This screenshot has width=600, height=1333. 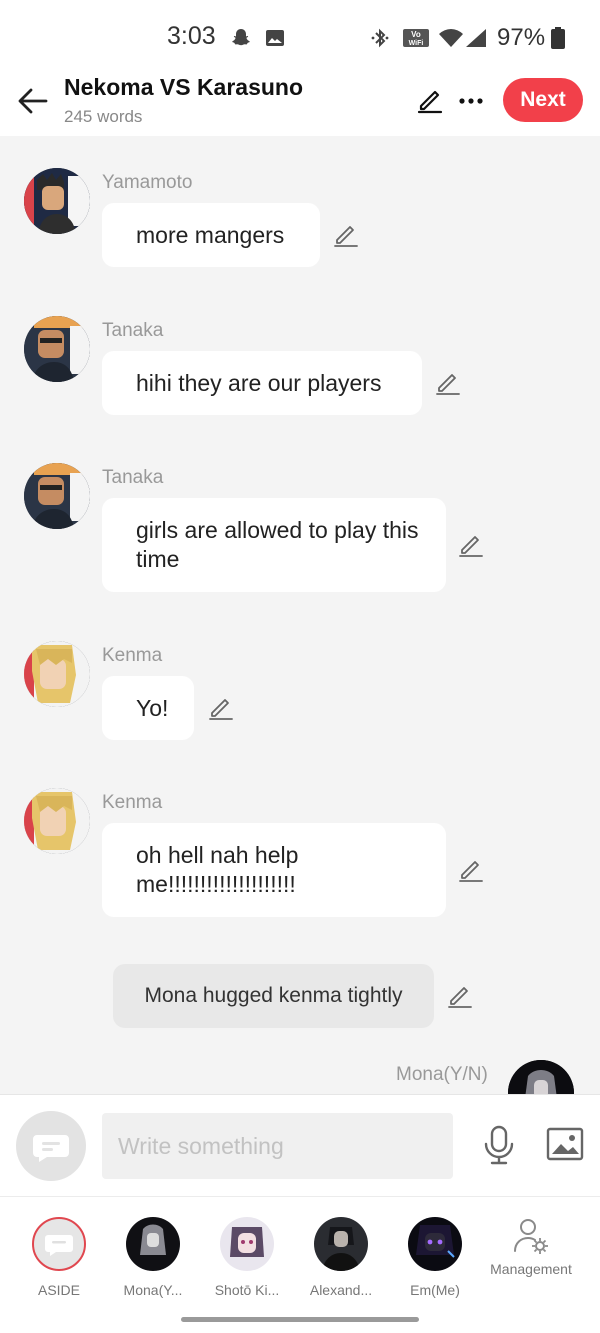 What do you see at coordinates (476, 38) in the screenshot?
I see `signal-icon` at bounding box center [476, 38].